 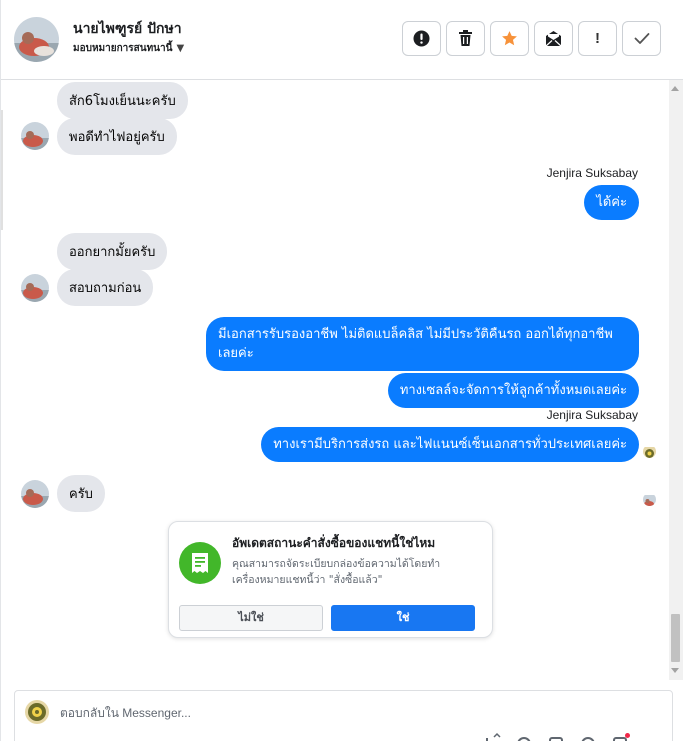 I want to click on check-icon, so click(x=642, y=38).